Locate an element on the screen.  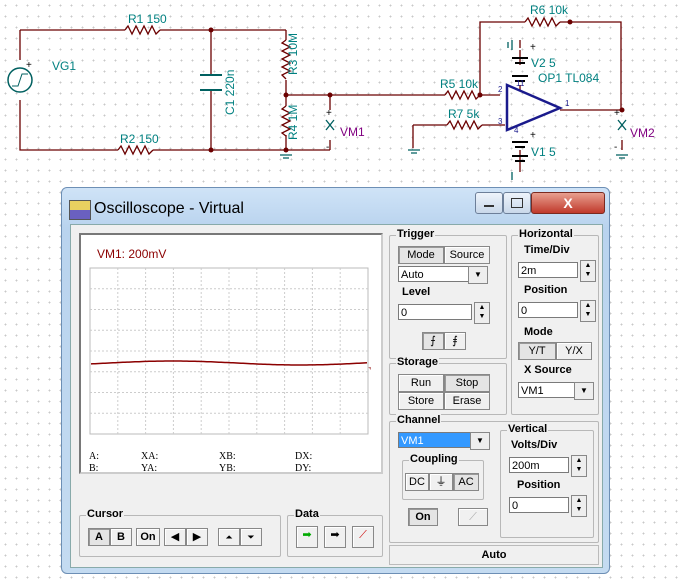
rising-edge-button: ⨍ is located at coordinates (433, 341).